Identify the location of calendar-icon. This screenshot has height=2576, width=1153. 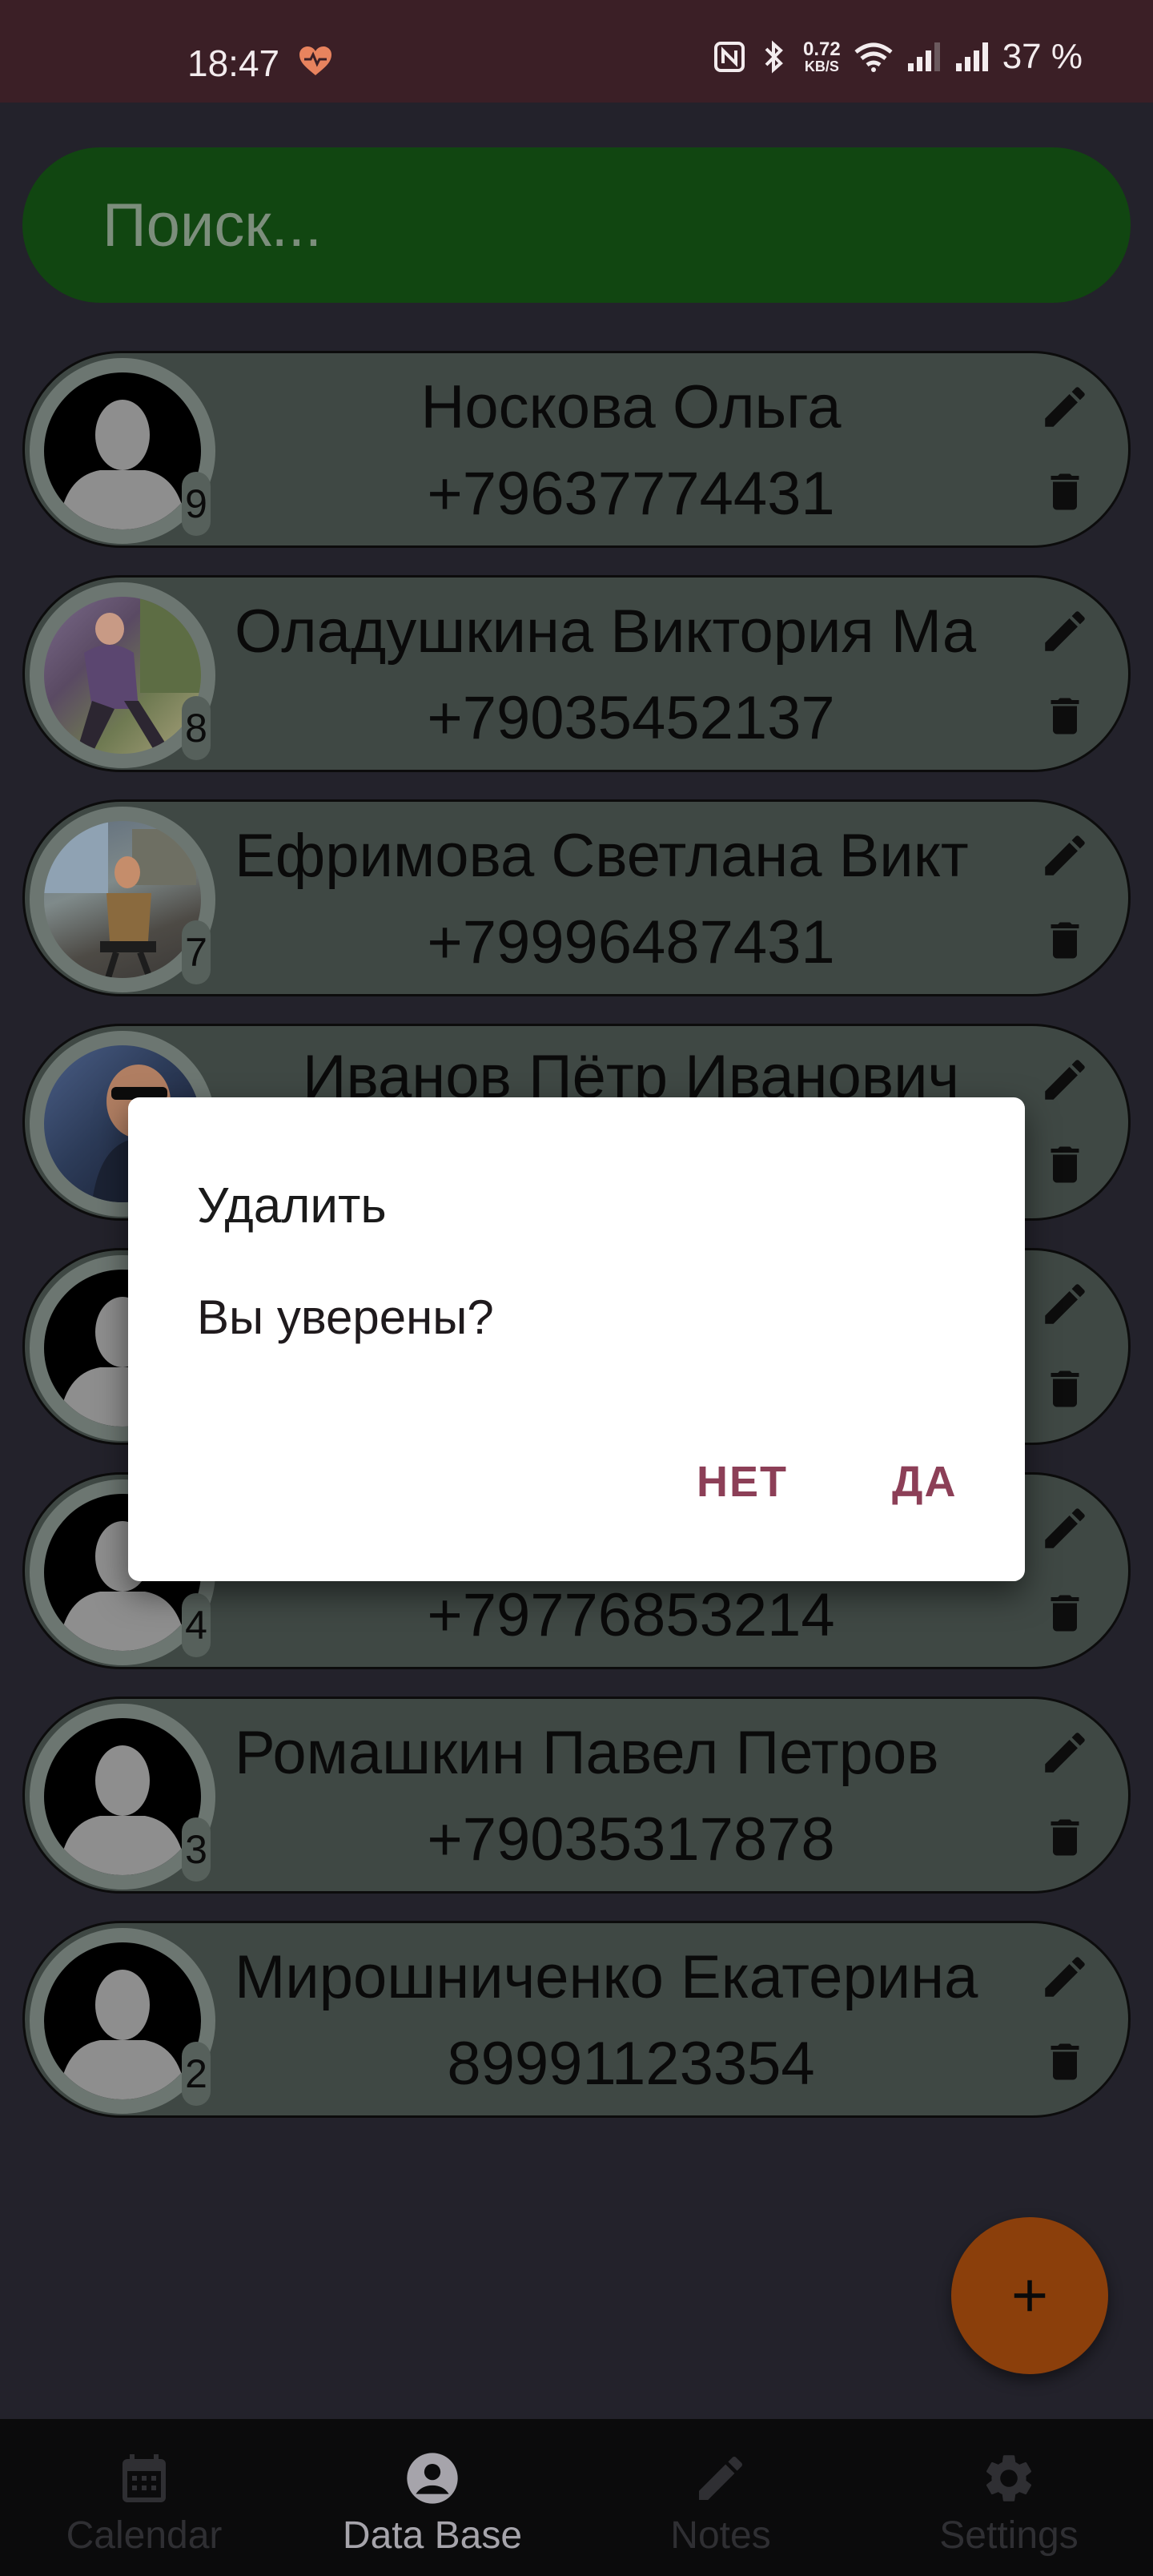
(144, 2478).